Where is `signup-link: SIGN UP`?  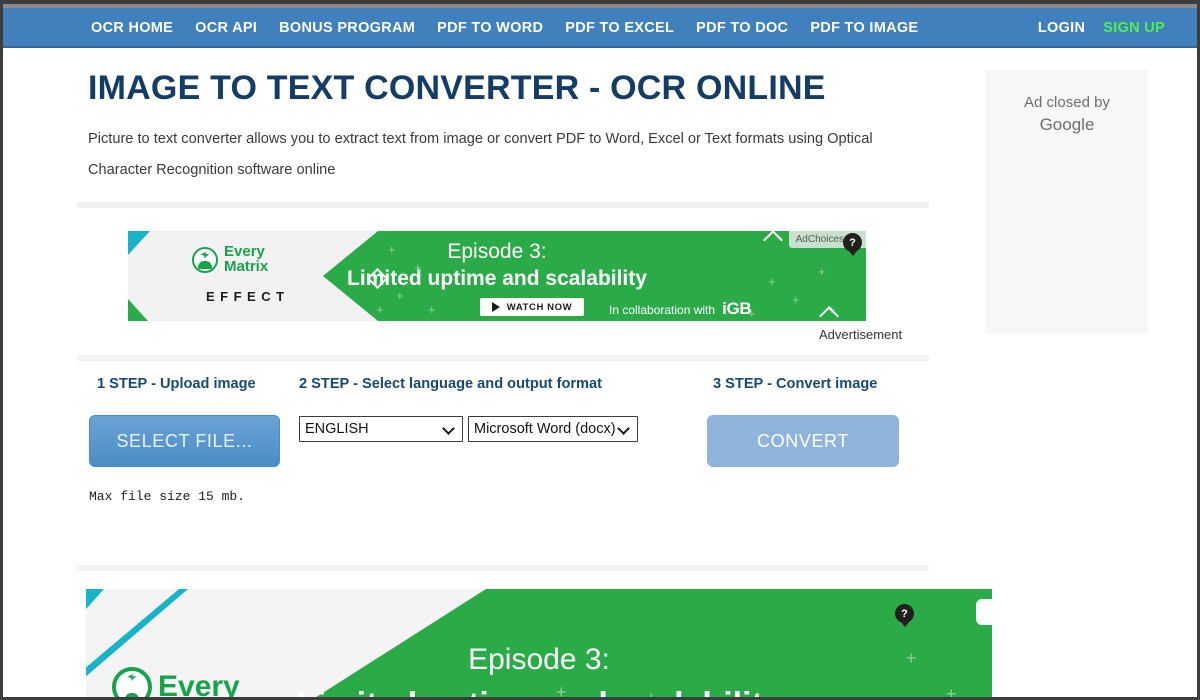
signup-link: SIGN UP is located at coordinates (1134, 28).